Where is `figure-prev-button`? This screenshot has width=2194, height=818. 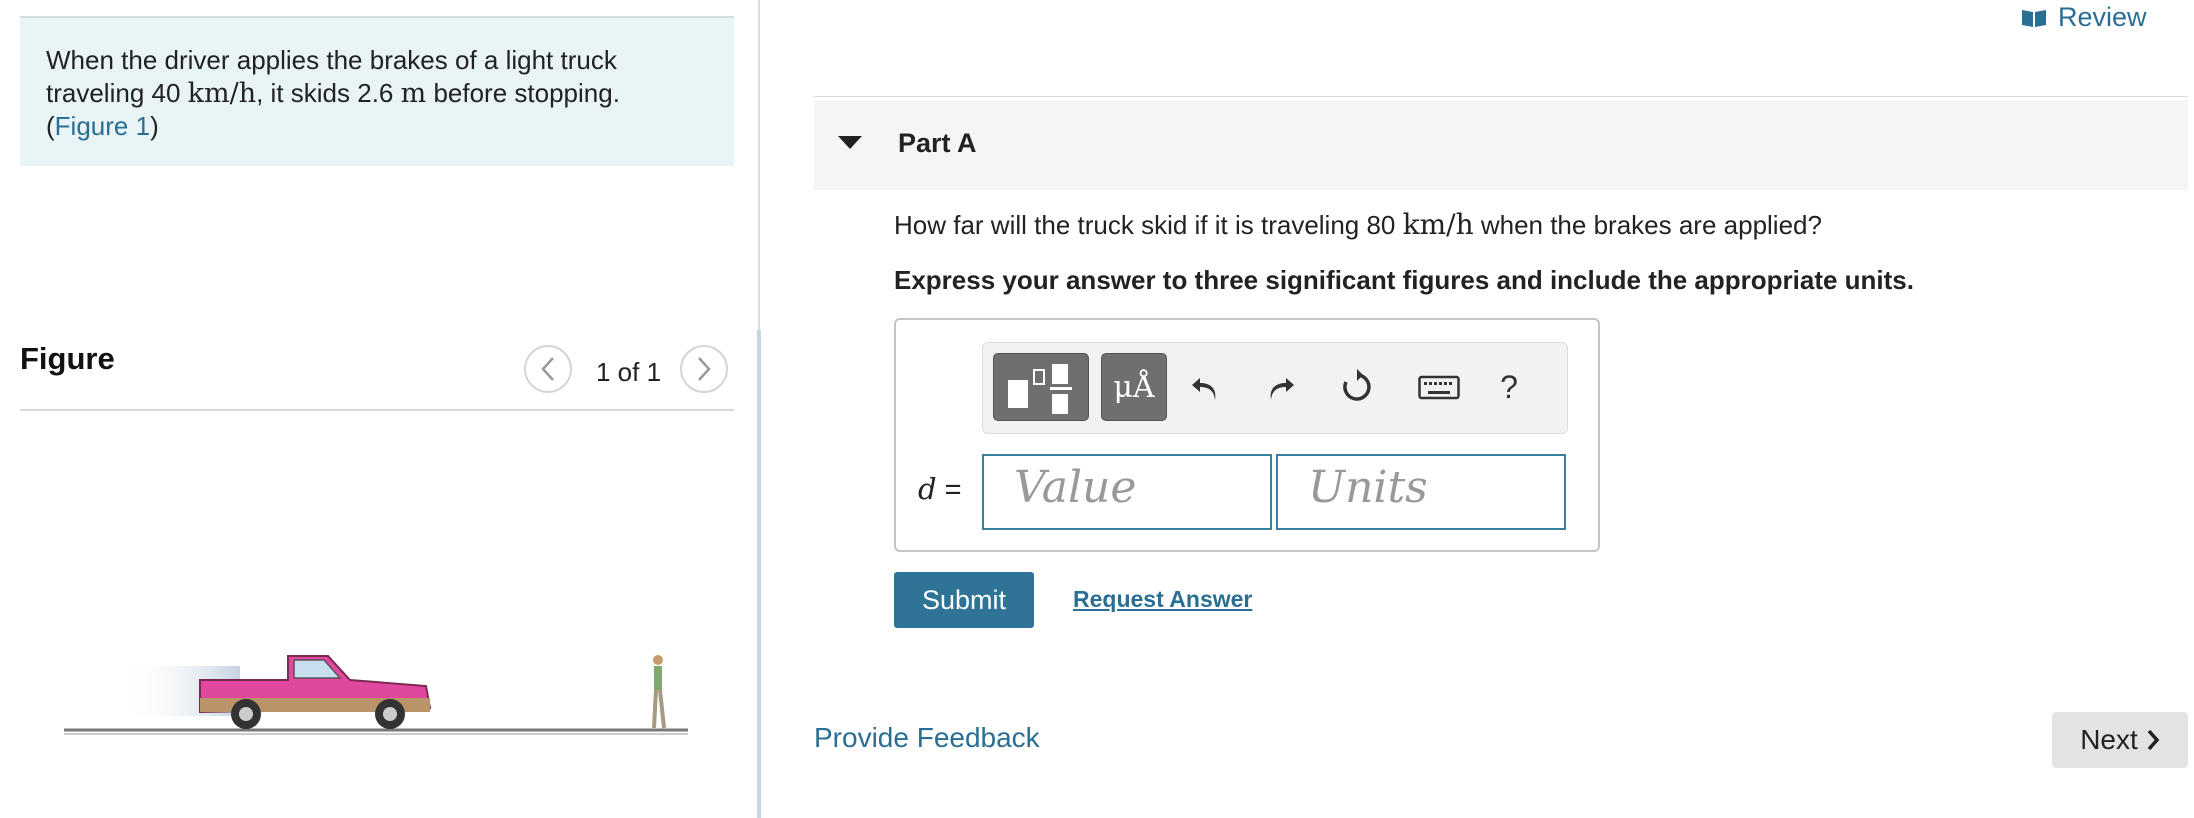 figure-prev-button is located at coordinates (548, 369).